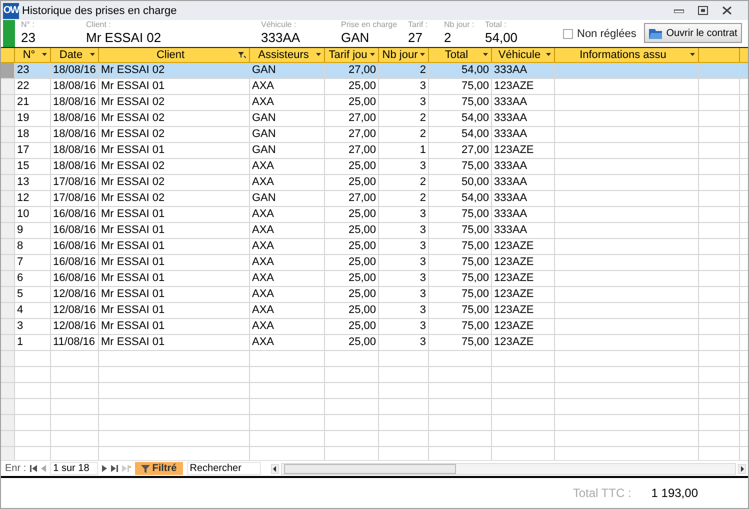 This screenshot has height=509, width=749. What do you see at coordinates (75, 262) in the screenshot?
I see `table-cell: 16/08/16` at bounding box center [75, 262].